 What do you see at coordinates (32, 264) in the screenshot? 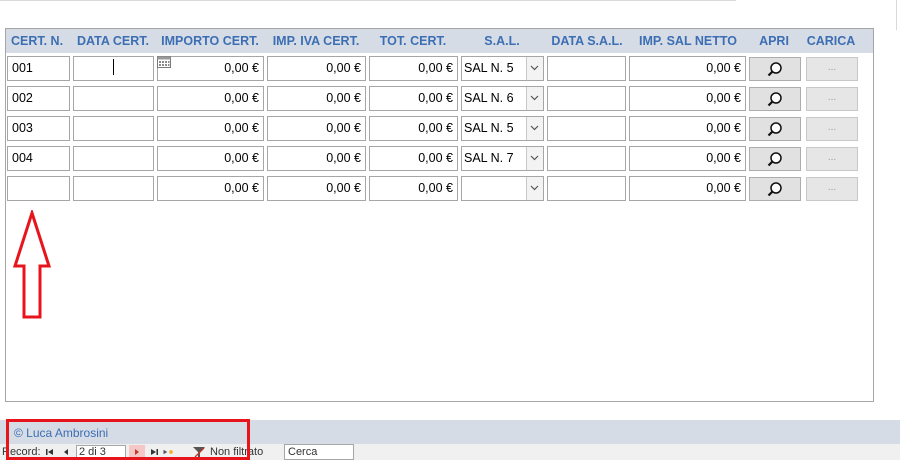
I see `up-arrow-icon` at bounding box center [32, 264].